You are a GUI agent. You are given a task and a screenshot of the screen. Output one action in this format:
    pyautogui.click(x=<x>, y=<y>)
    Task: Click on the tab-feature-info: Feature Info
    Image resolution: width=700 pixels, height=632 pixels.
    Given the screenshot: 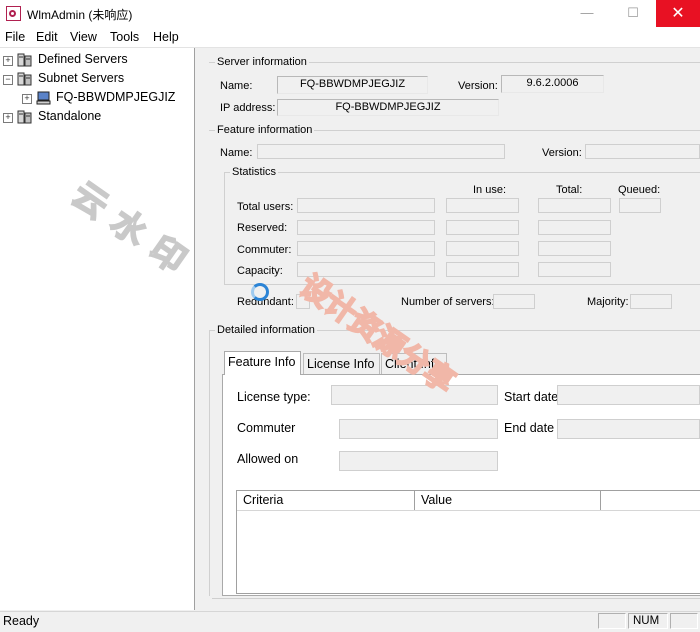 What is the action you would take?
    pyautogui.click(x=262, y=363)
    